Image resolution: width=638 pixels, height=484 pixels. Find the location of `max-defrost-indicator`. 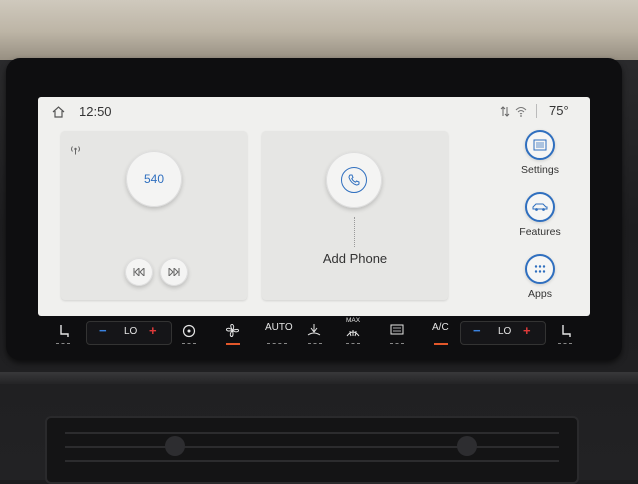

max-defrost-indicator is located at coordinates (353, 344).